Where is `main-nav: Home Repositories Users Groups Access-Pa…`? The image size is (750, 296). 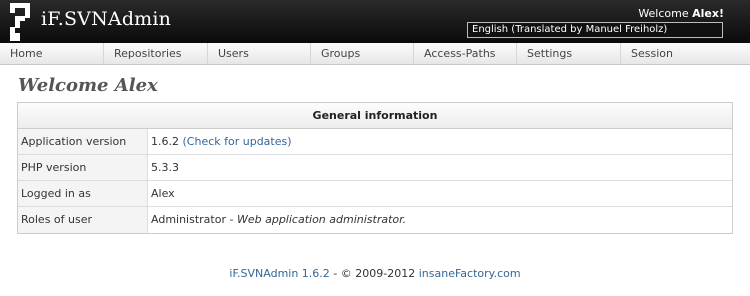
main-nav: Home Repositories Users Groups Access-Pa… is located at coordinates (375, 54).